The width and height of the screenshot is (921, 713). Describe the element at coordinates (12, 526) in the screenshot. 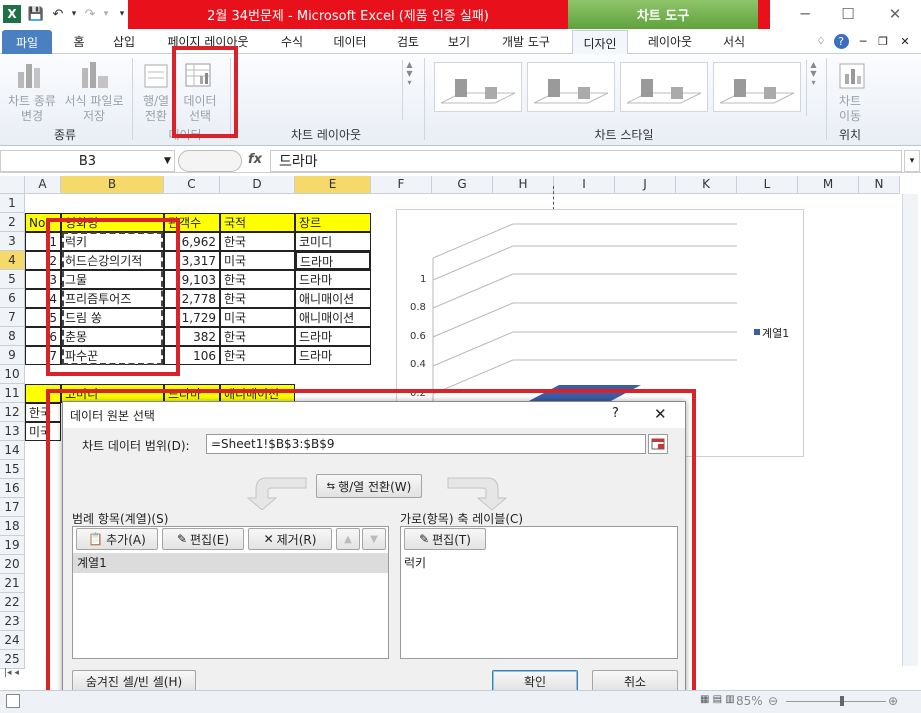

I see `row-header-18: 18` at that location.